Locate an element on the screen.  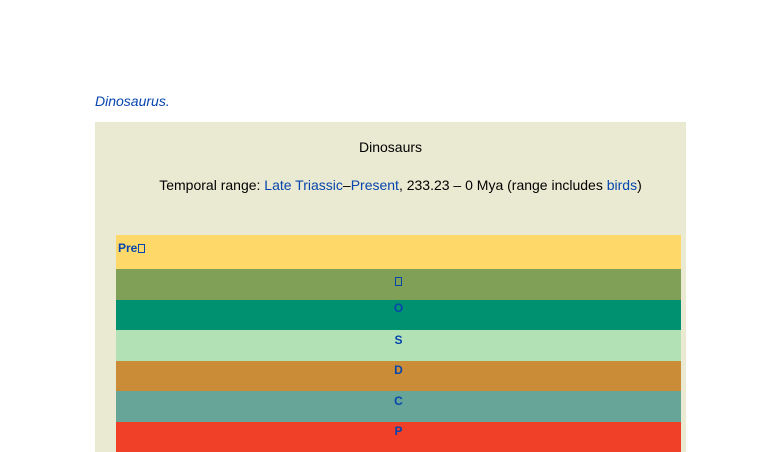
range-text: , 233.23 – 0 Mya (range includes is located at coordinates (502, 185).